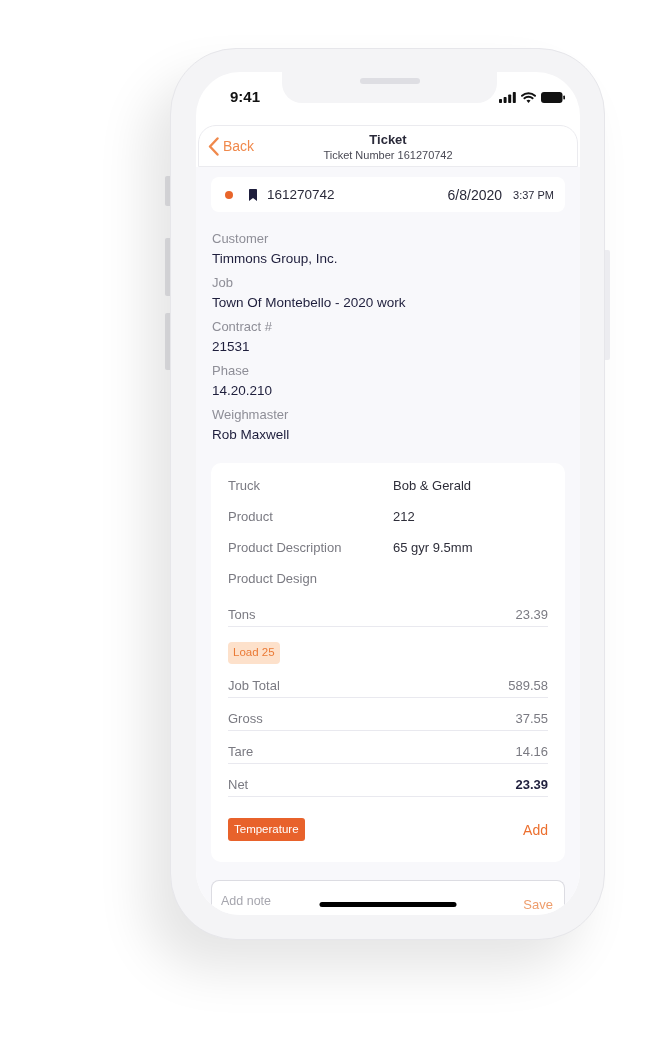  I want to click on load-tag: Load 25, so click(254, 653).